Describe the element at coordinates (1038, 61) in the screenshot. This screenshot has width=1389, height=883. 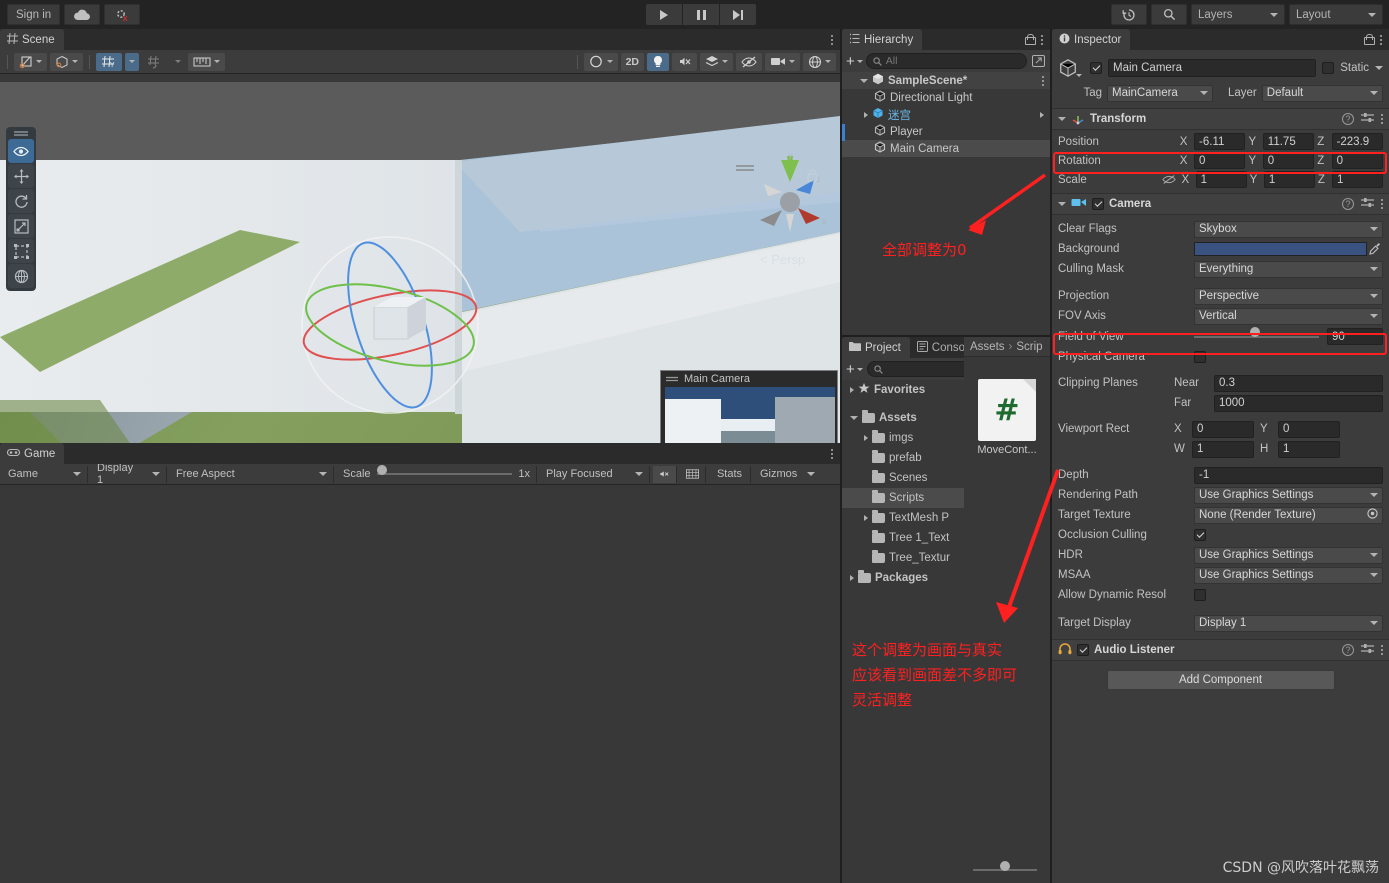
I see `open-in-window-icon` at that location.